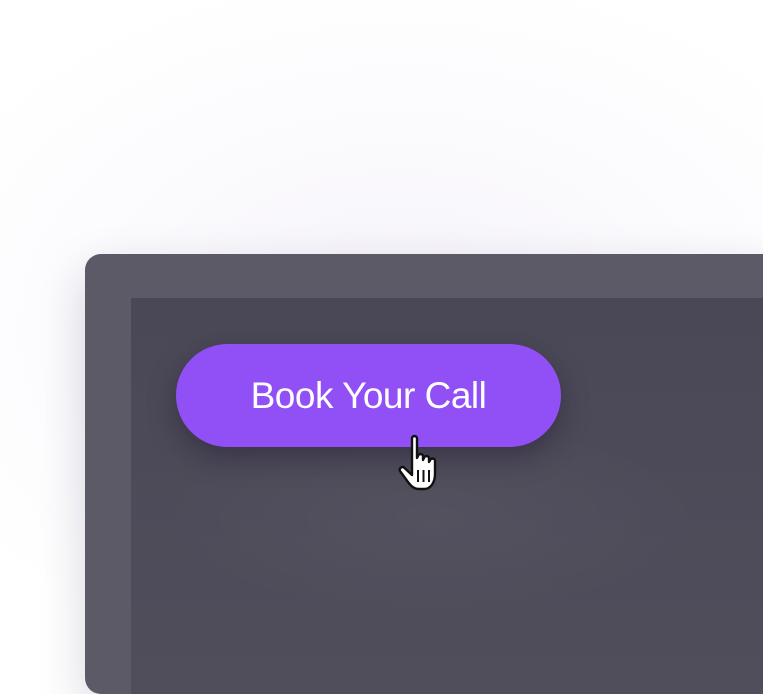 Image resolution: width=763 pixels, height=694 pixels. I want to click on book-your-call-button: Book Your Call, so click(368, 395).